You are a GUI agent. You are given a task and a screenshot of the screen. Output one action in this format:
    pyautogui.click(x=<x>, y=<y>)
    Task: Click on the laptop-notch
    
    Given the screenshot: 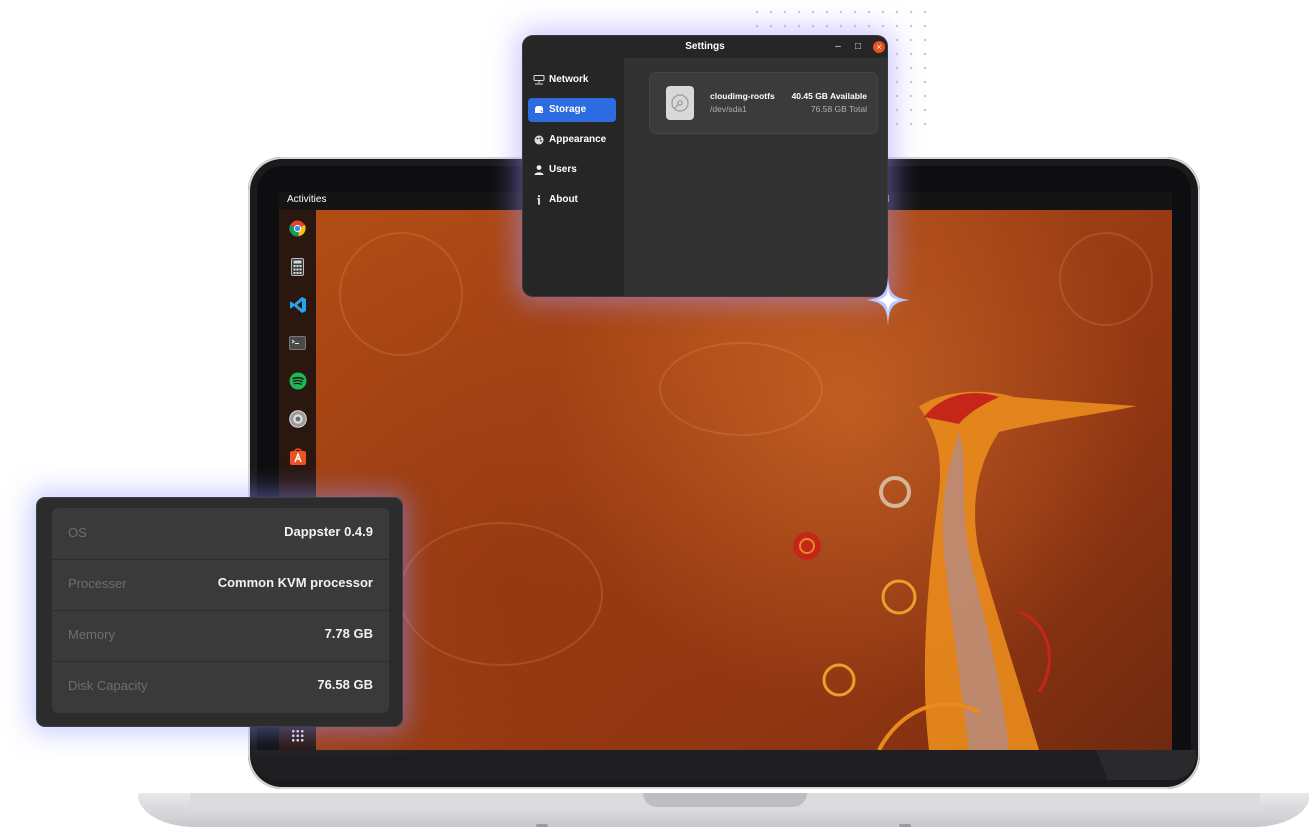 What is the action you would take?
    pyautogui.click(x=725, y=800)
    